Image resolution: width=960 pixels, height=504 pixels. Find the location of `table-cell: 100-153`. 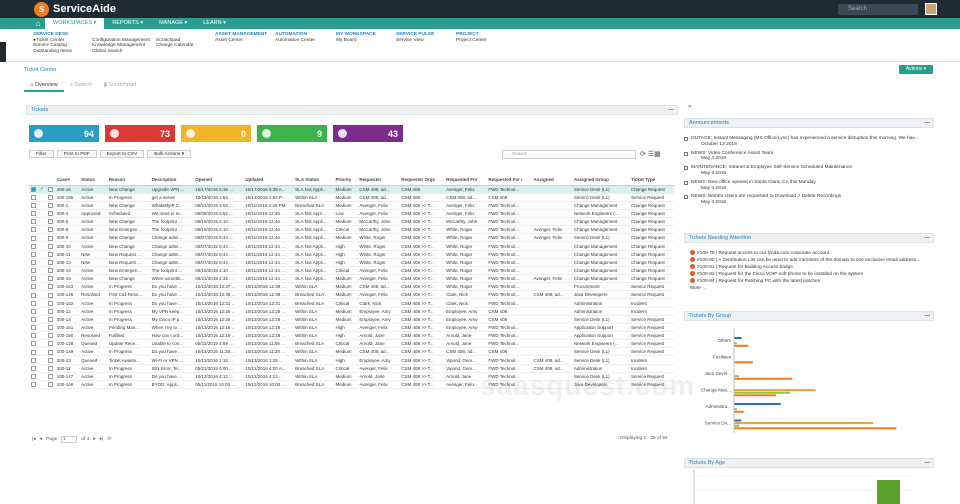

table-cell: 100-153 is located at coordinates (67, 287).